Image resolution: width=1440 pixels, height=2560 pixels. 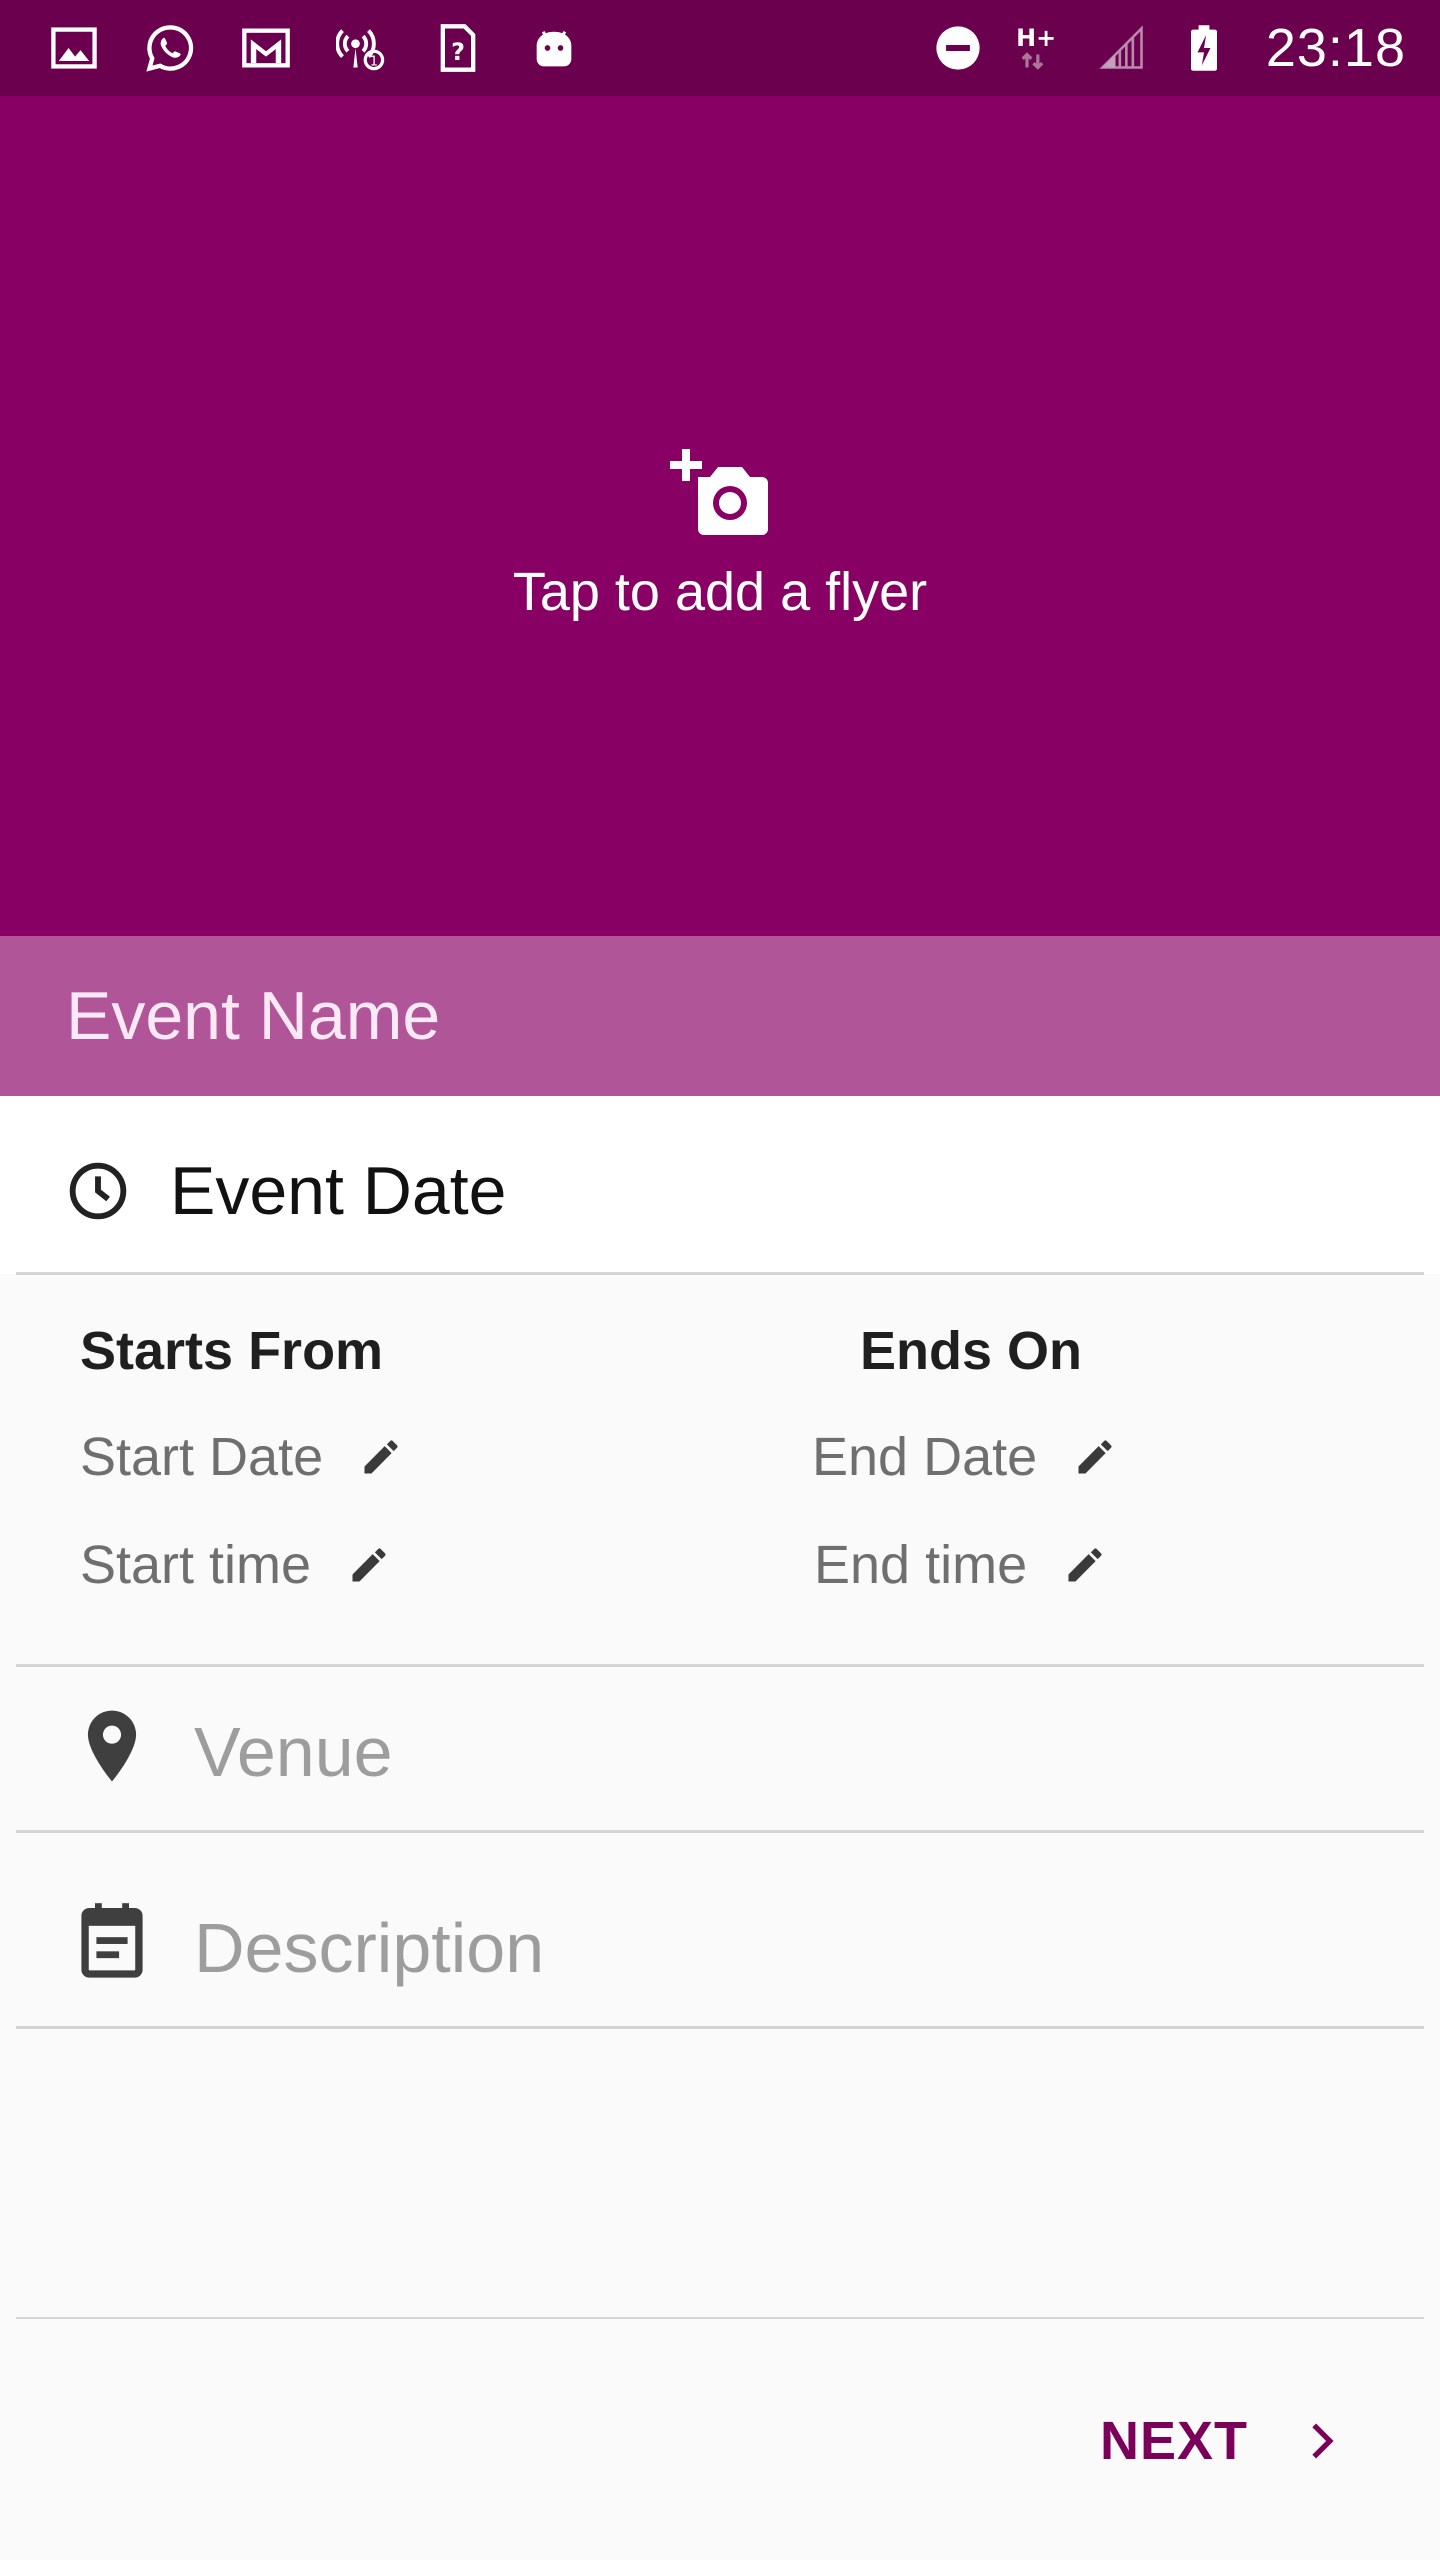 I want to click on starts-from-heading: Starts From, so click(x=232, y=1351).